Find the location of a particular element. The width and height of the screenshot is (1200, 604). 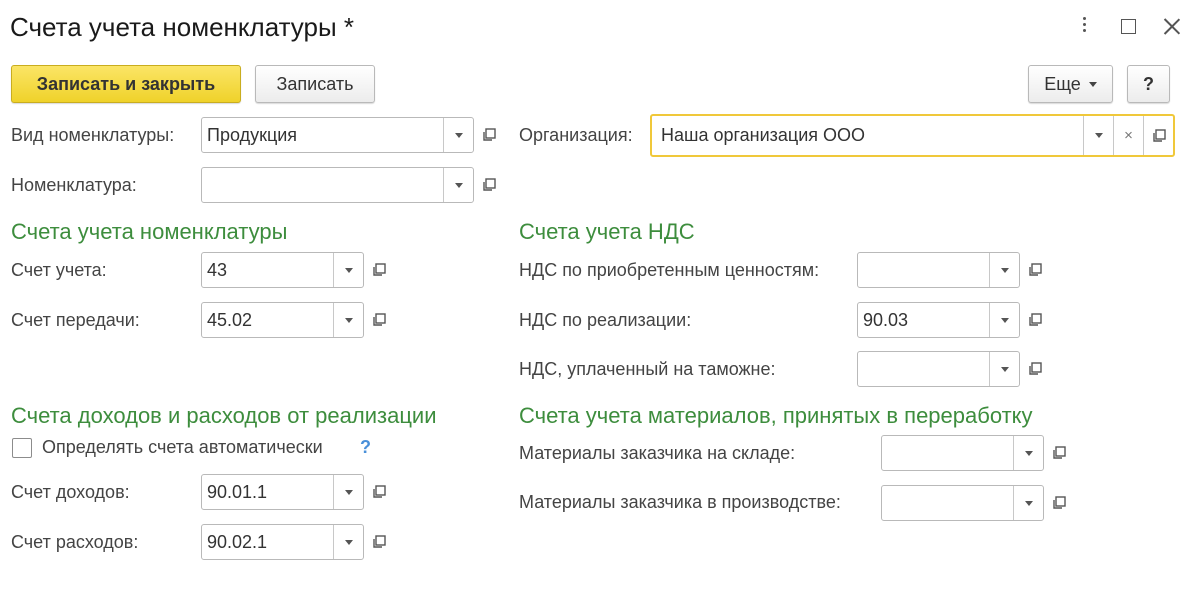

help-hint-icon: ? is located at coordinates (365, 447).